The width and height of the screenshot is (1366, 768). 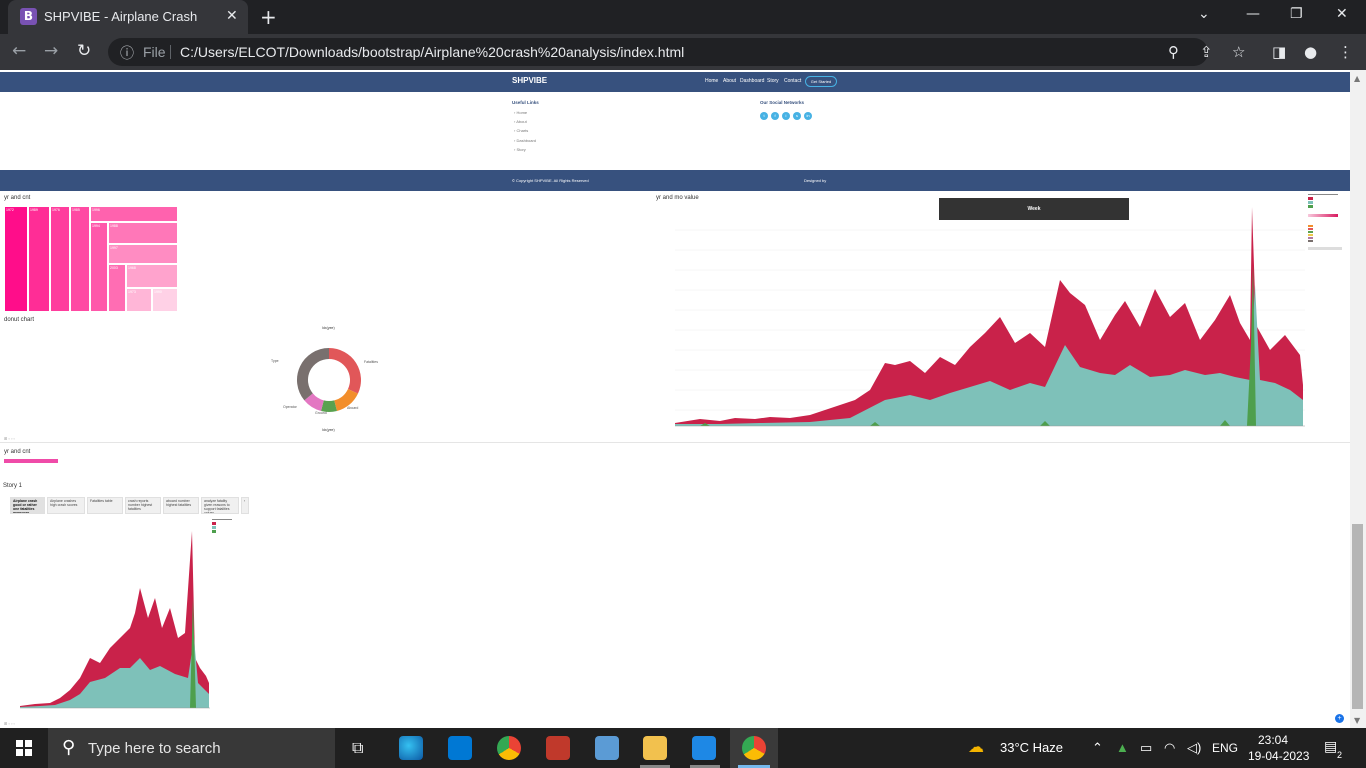 I want to click on facebook-icon: f, so click(x=775, y=116).